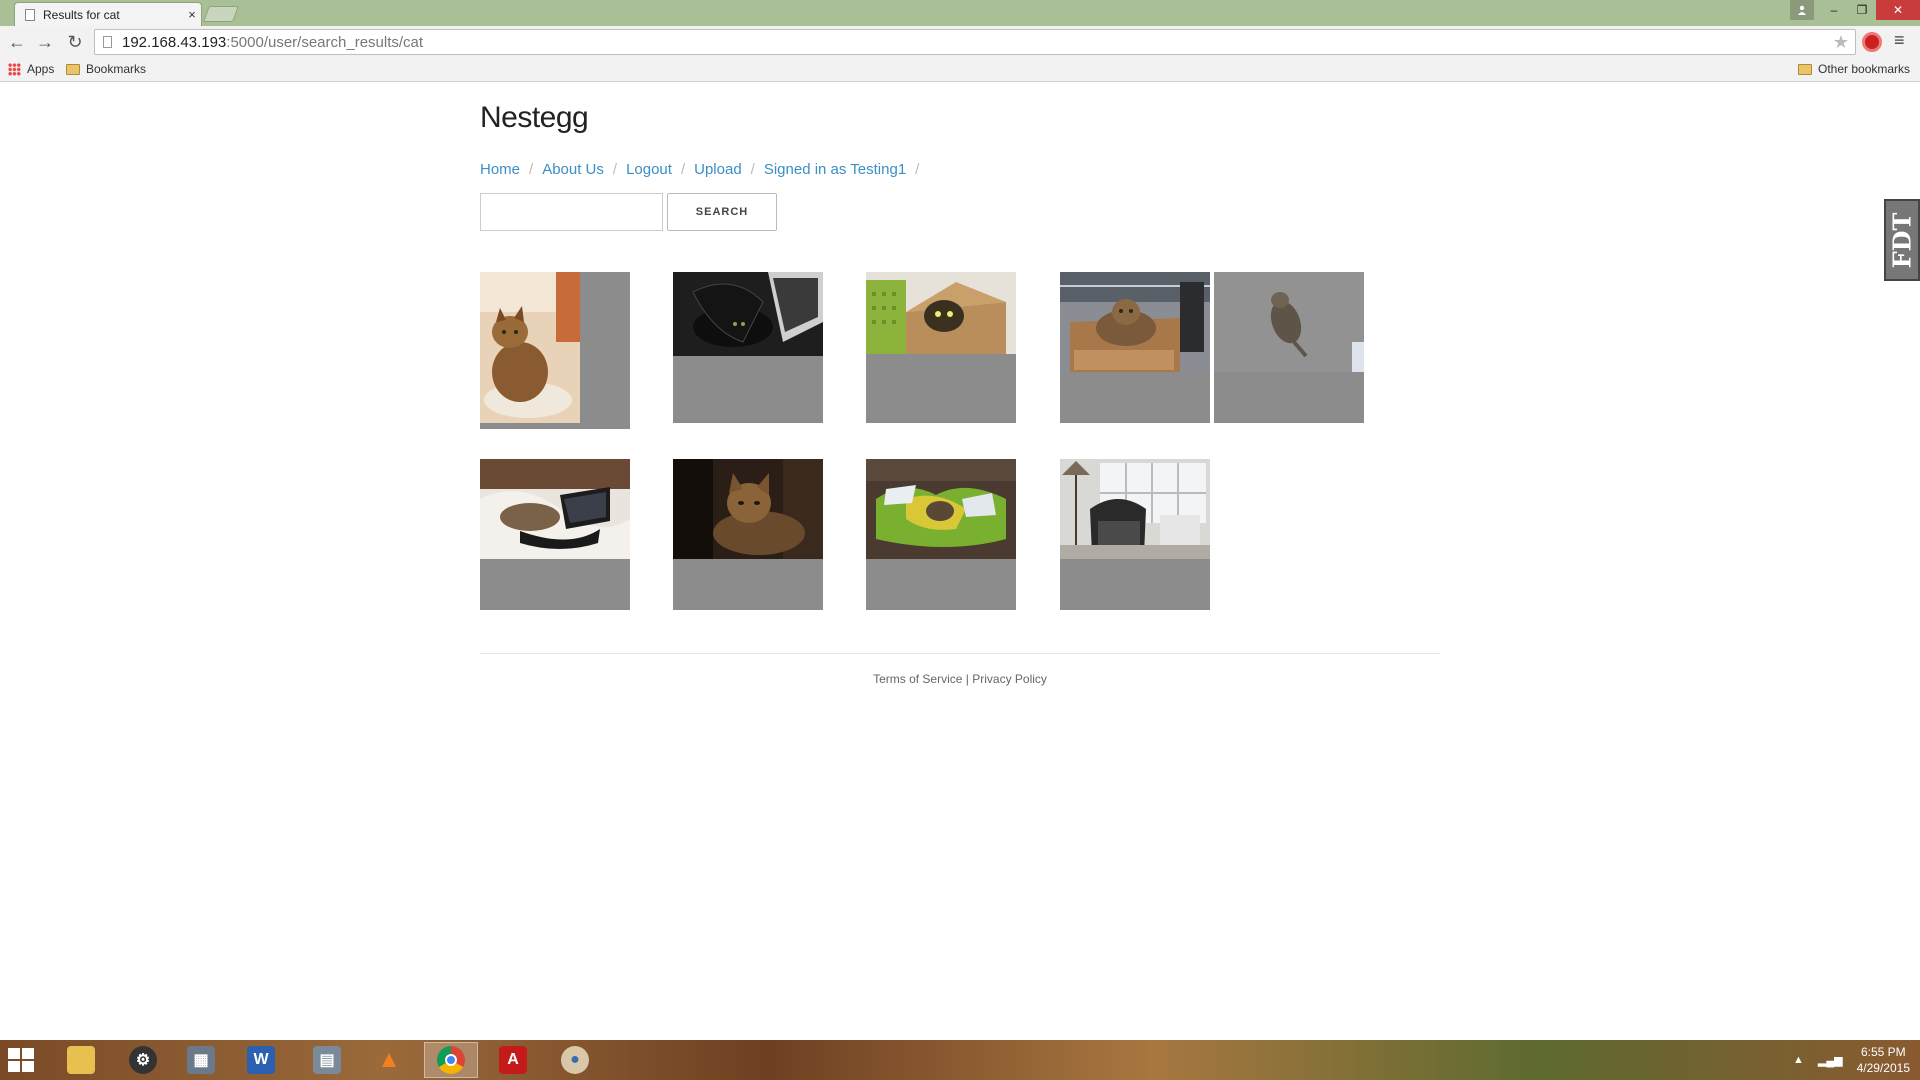 The width and height of the screenshot is (1920, 1080). What do you see at coordinates (201, 1060) in the screenshot?
I see `network-app-icon: ▦` at bounding box center [201, 1060].